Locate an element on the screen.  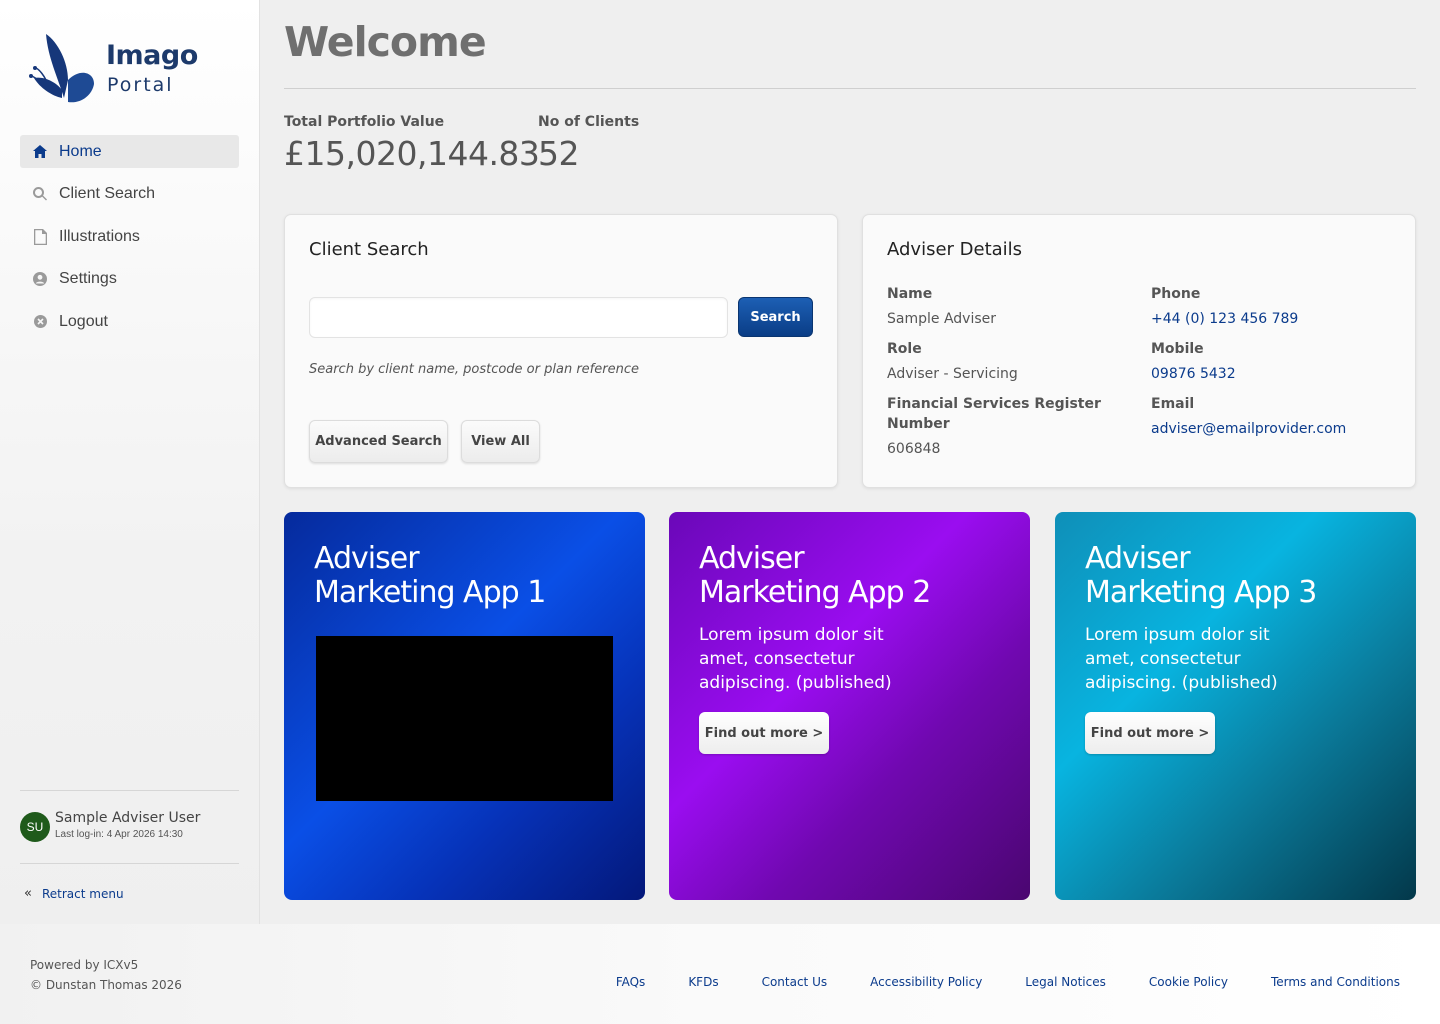
logo-wordmark-imago: Imago is located at coordinates (152, 55).